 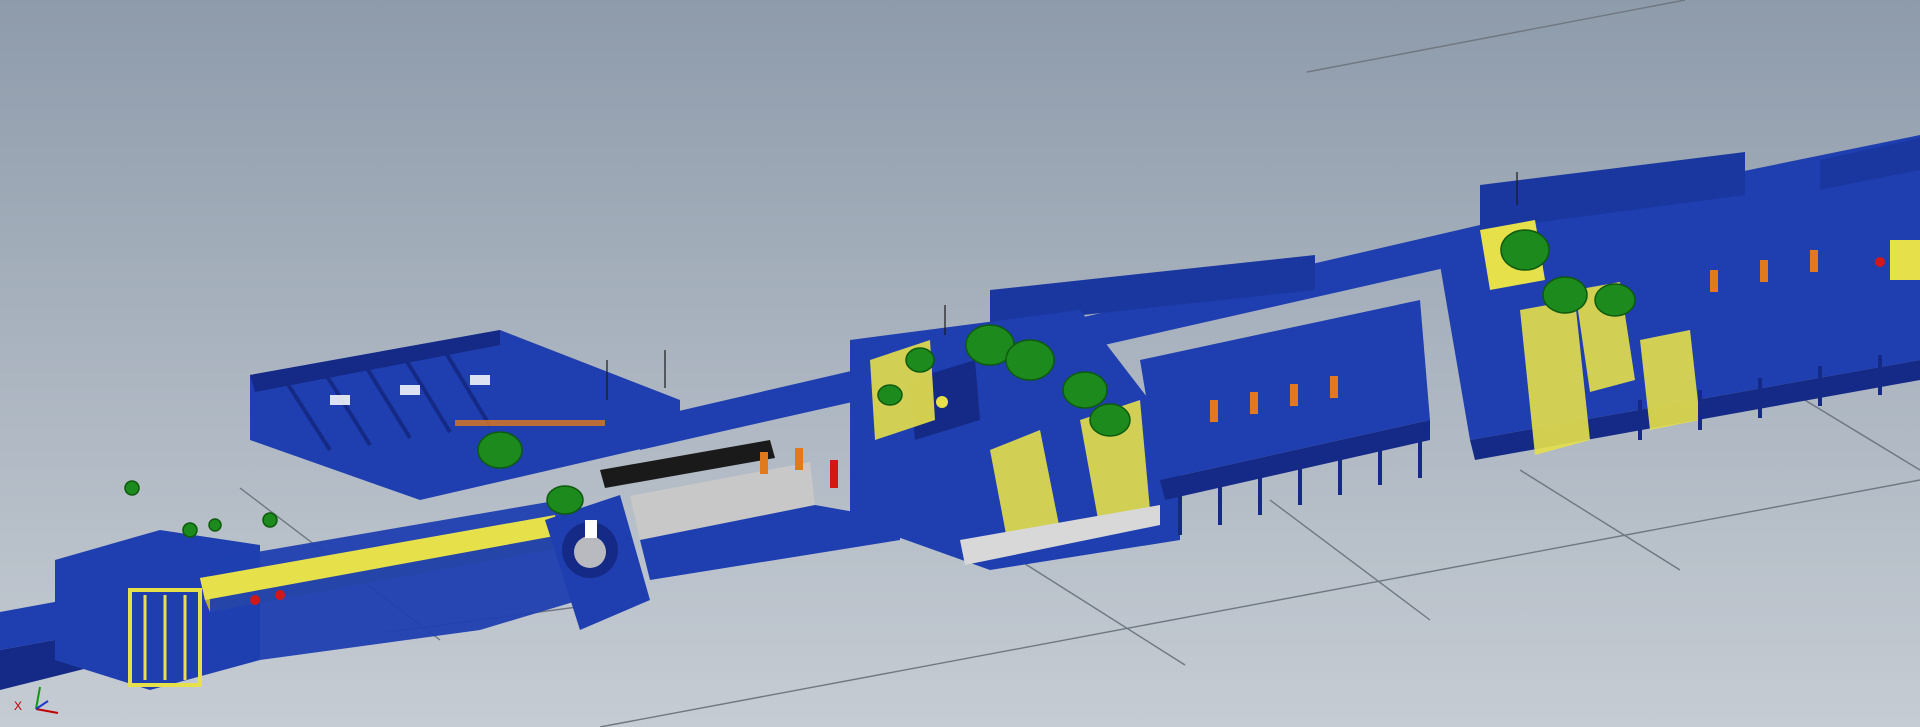 I want to click on x-axis-icon, so click(x=47, y=711).